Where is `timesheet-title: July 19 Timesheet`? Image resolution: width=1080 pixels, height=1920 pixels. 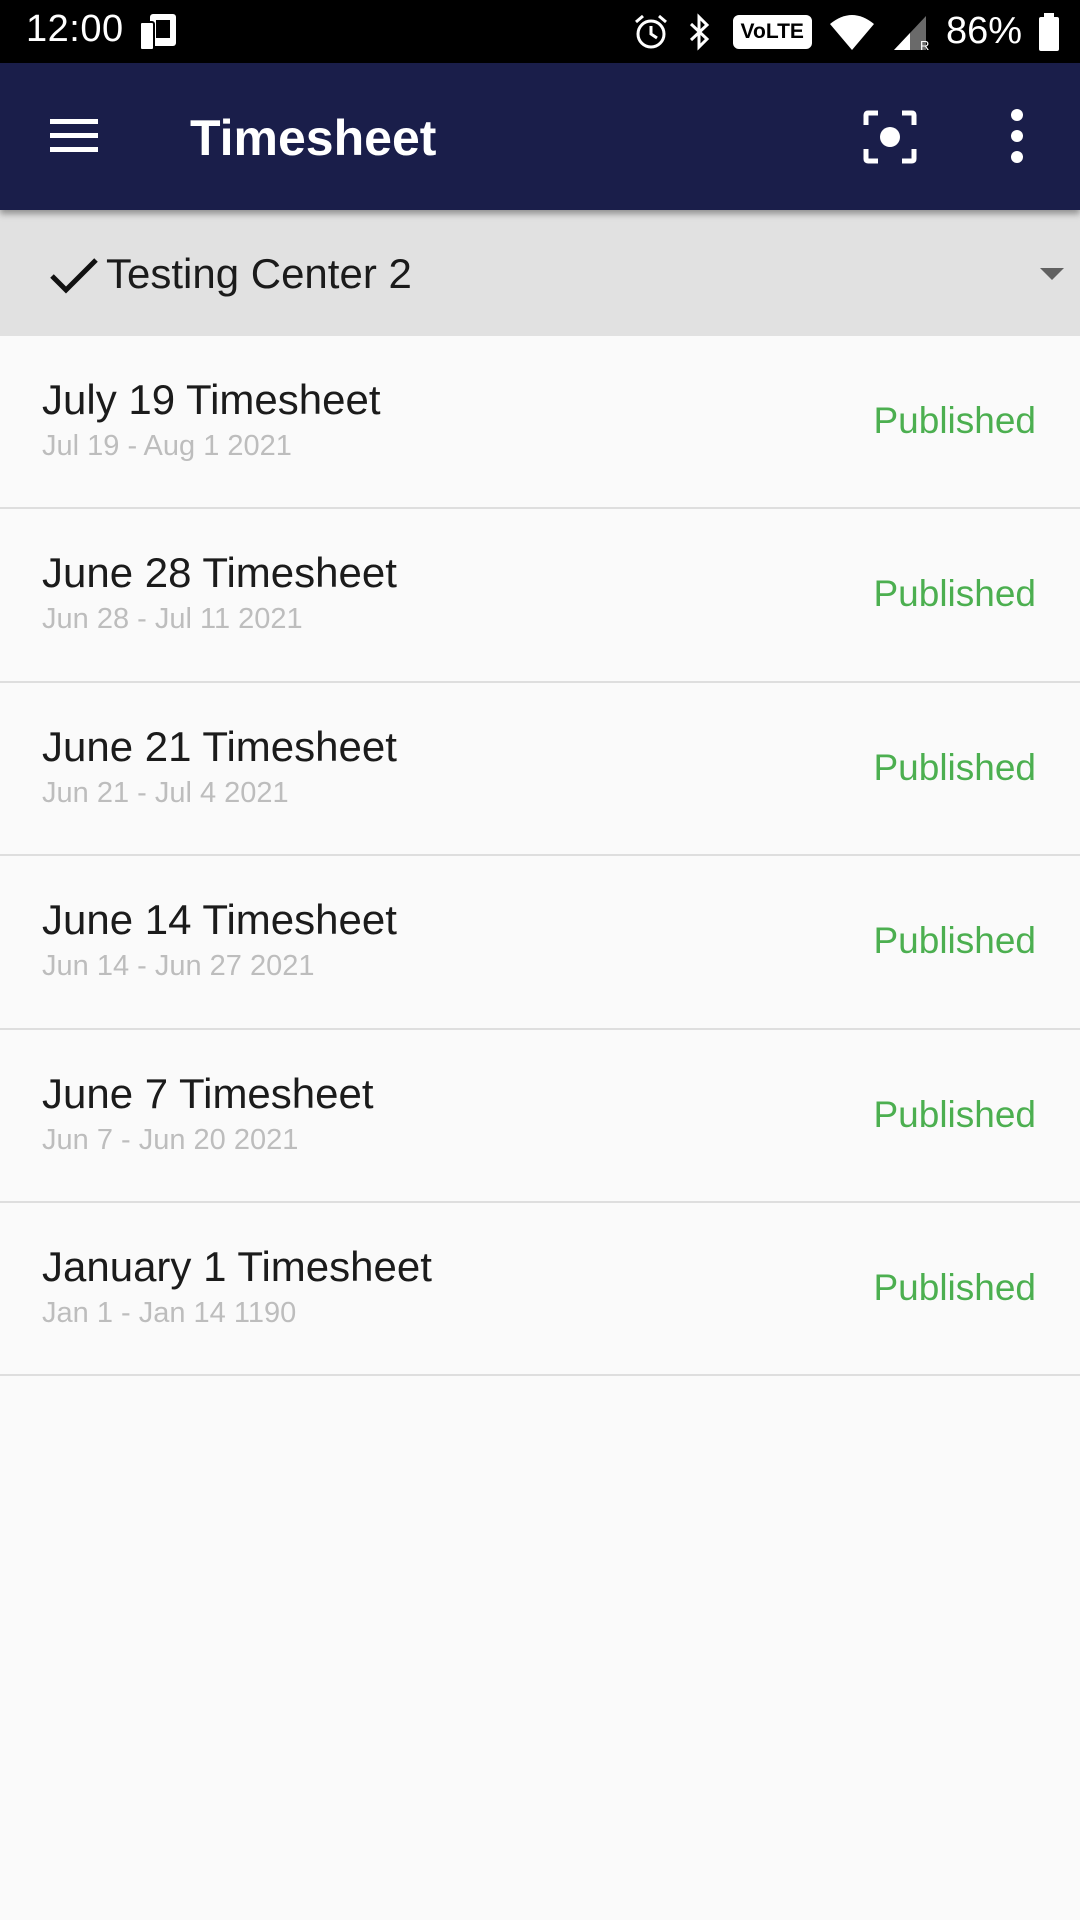 timesheet-title: July 19 Timesheet is located at coordinates (211, 399).